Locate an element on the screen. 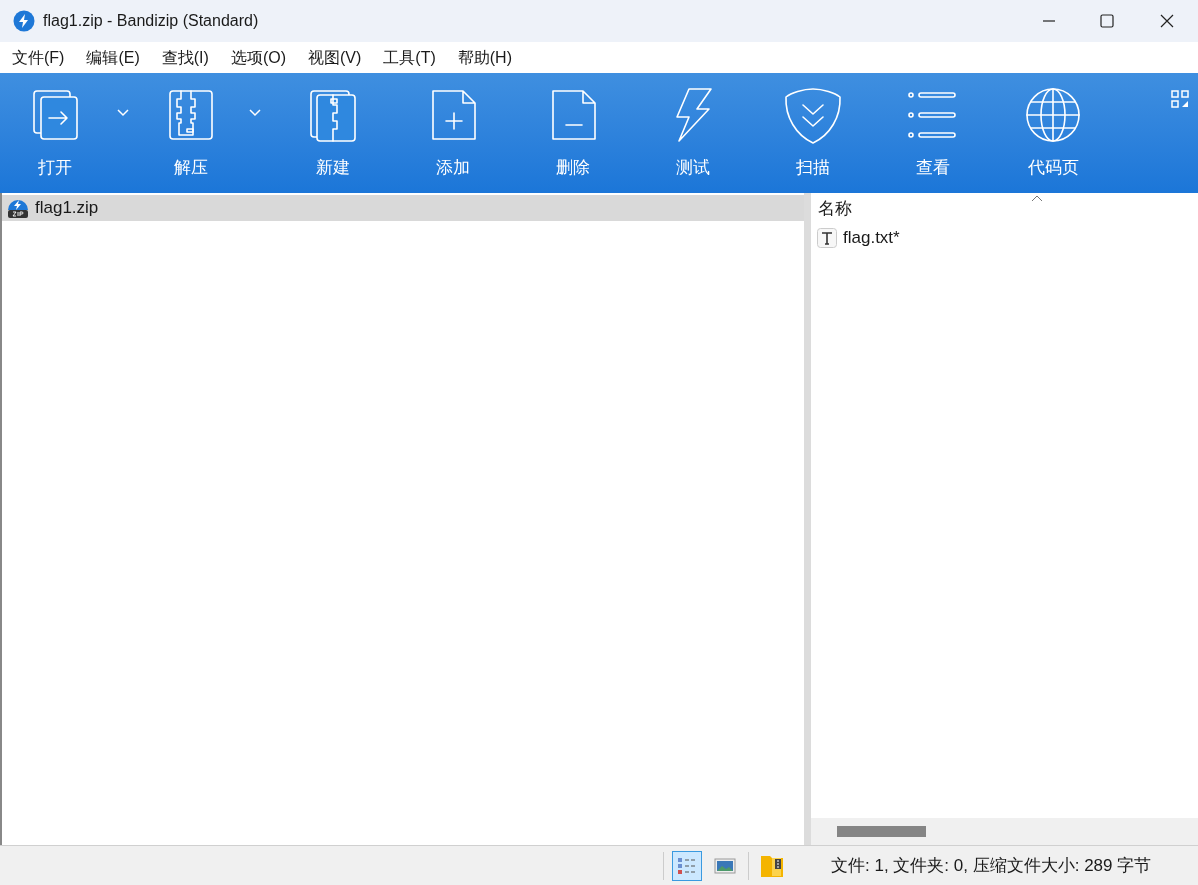 Image resolution: width=1198 pixels, height=885 pixels. layout-grid-icon is located at coordinates (1180, 99).